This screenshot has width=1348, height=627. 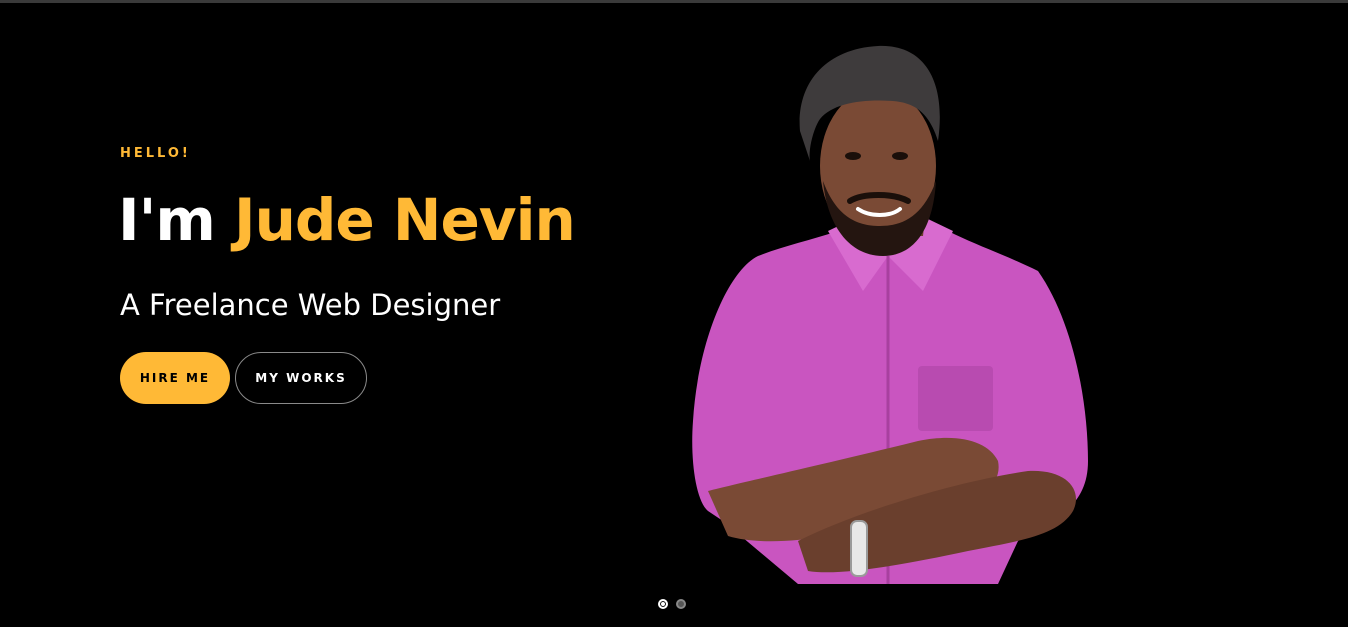 What do you see at coordinates (155, 153) in the screenshot?
I see `hero-greeting: HELLO!` at bounding box center [155, 153].